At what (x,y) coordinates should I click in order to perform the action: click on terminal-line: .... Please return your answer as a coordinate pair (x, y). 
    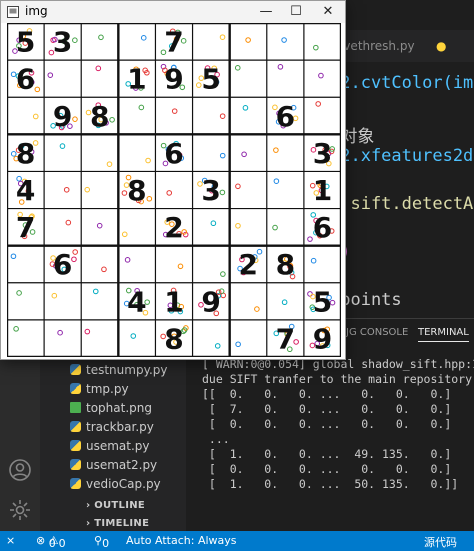
    Looking at the image, I should click on (216, 439).